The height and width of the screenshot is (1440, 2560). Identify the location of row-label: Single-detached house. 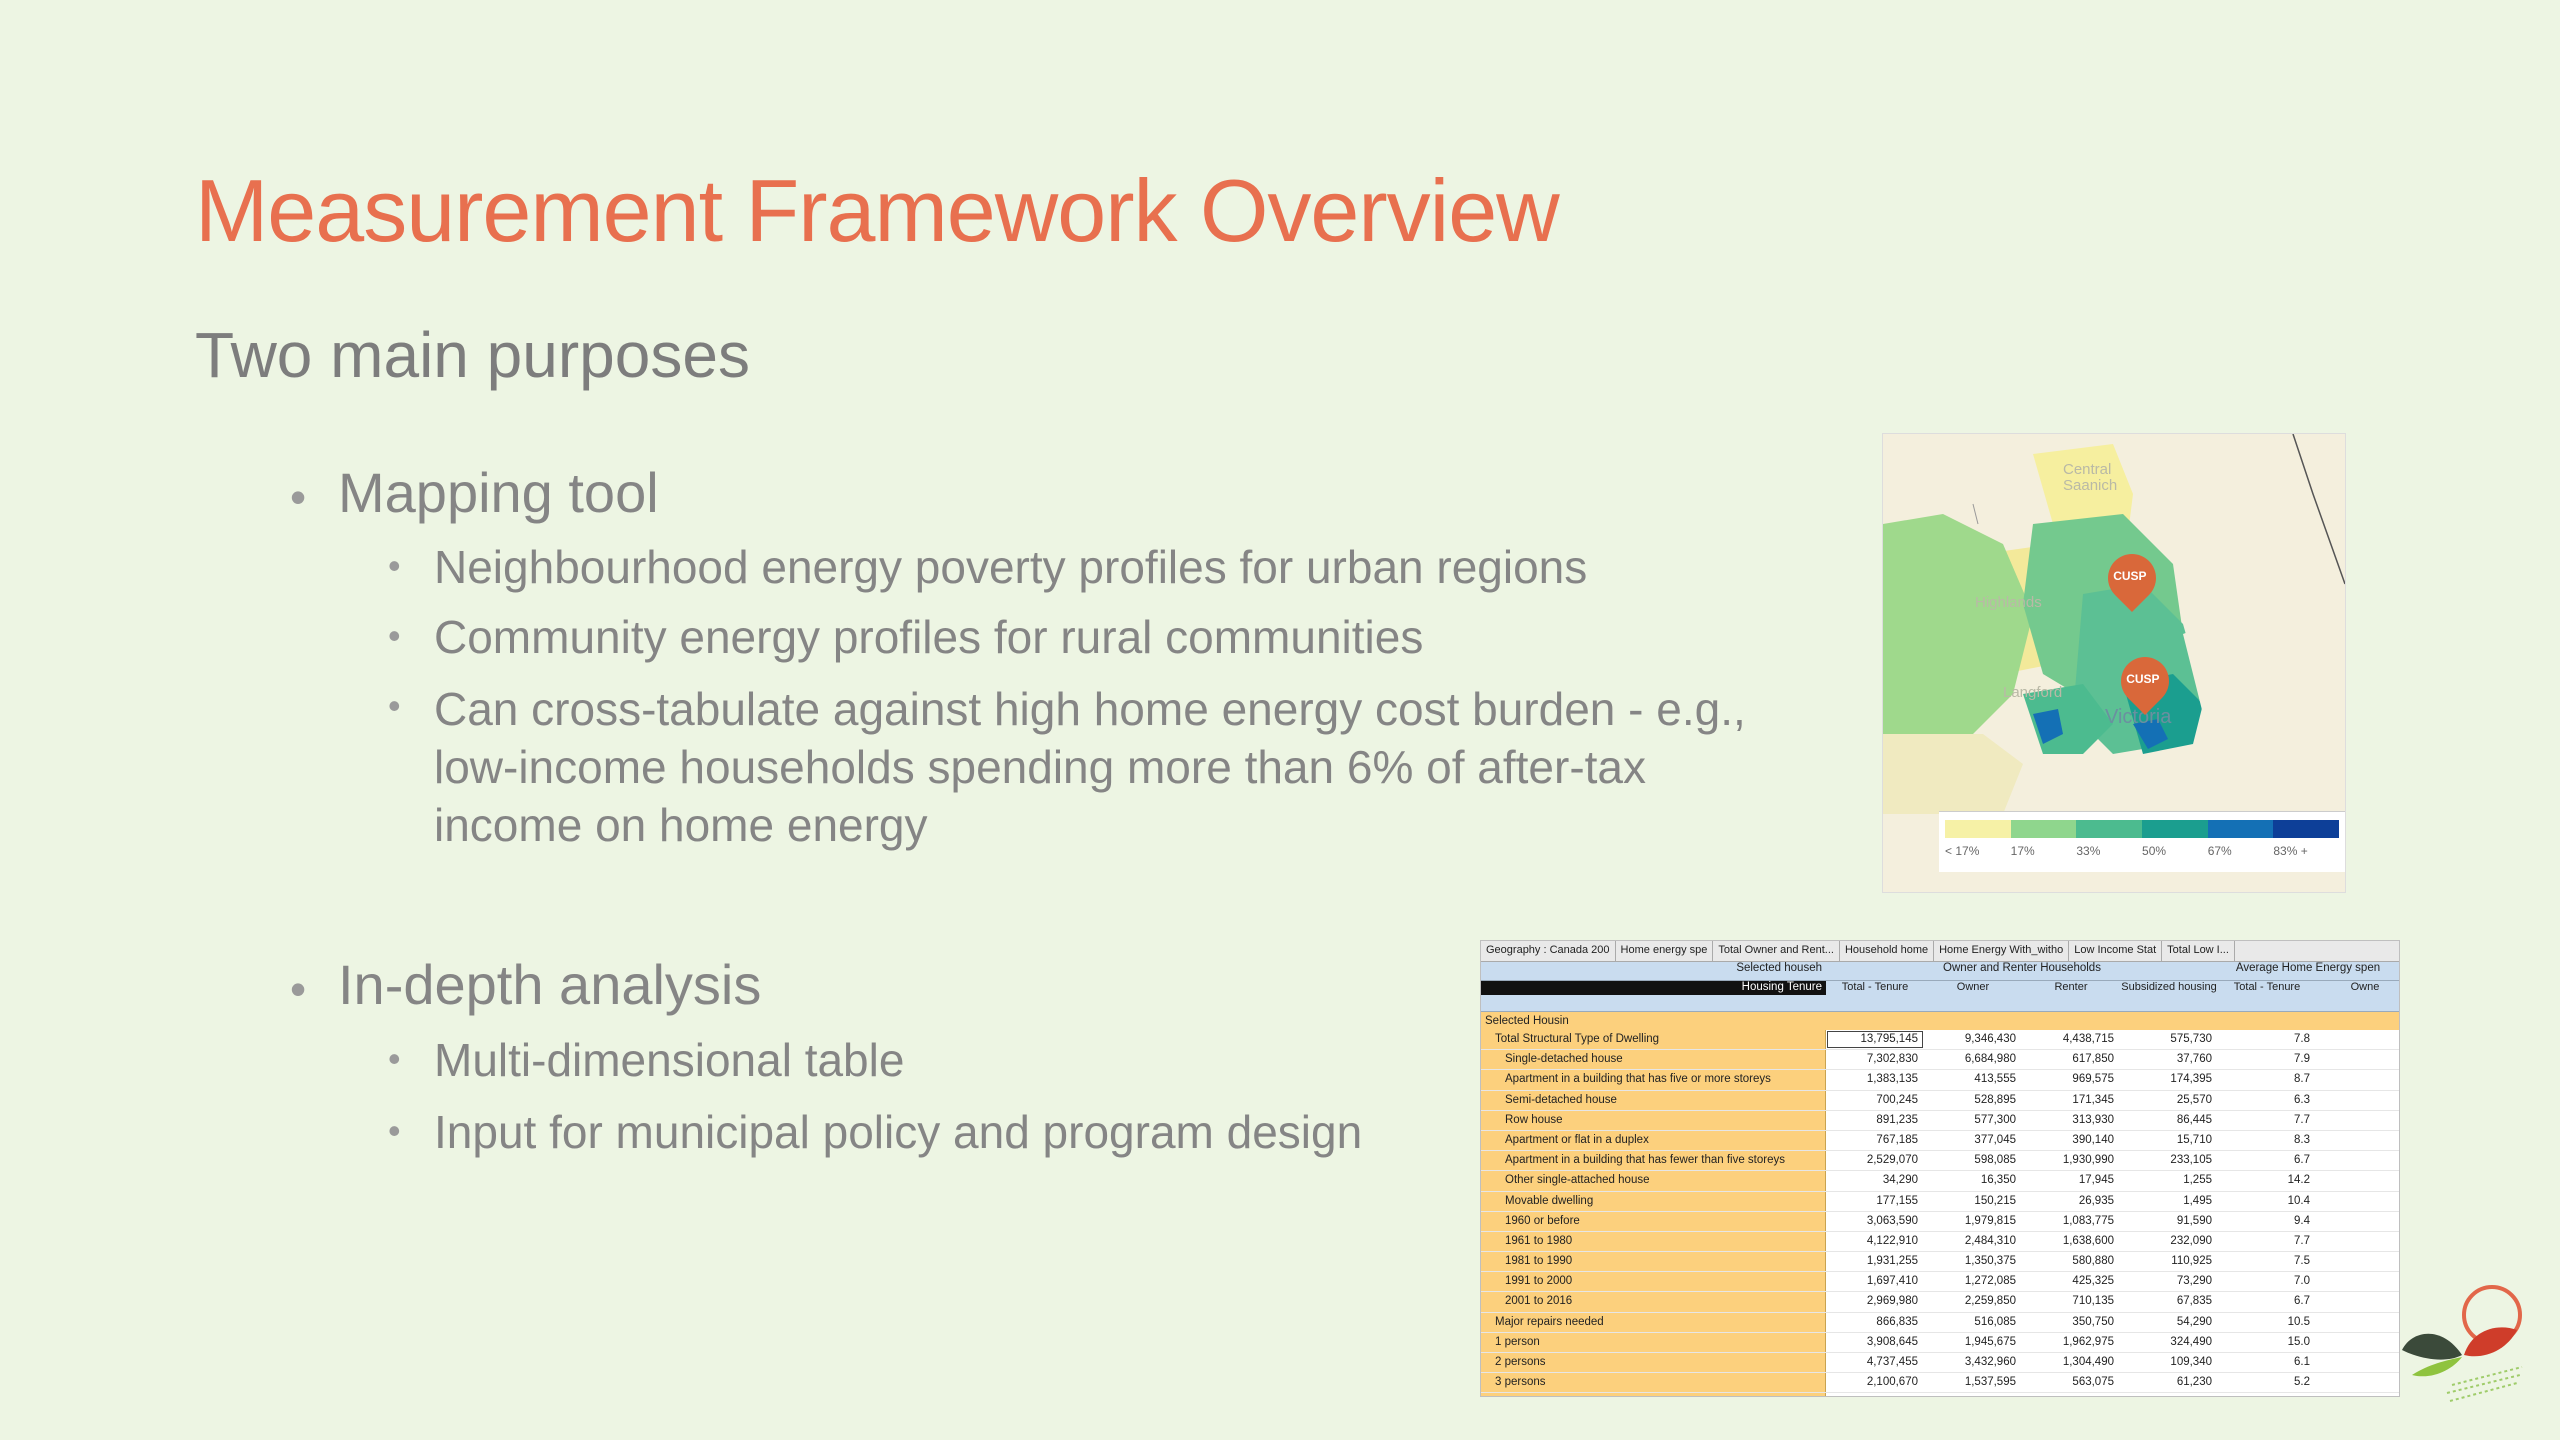
(1653, 1060).